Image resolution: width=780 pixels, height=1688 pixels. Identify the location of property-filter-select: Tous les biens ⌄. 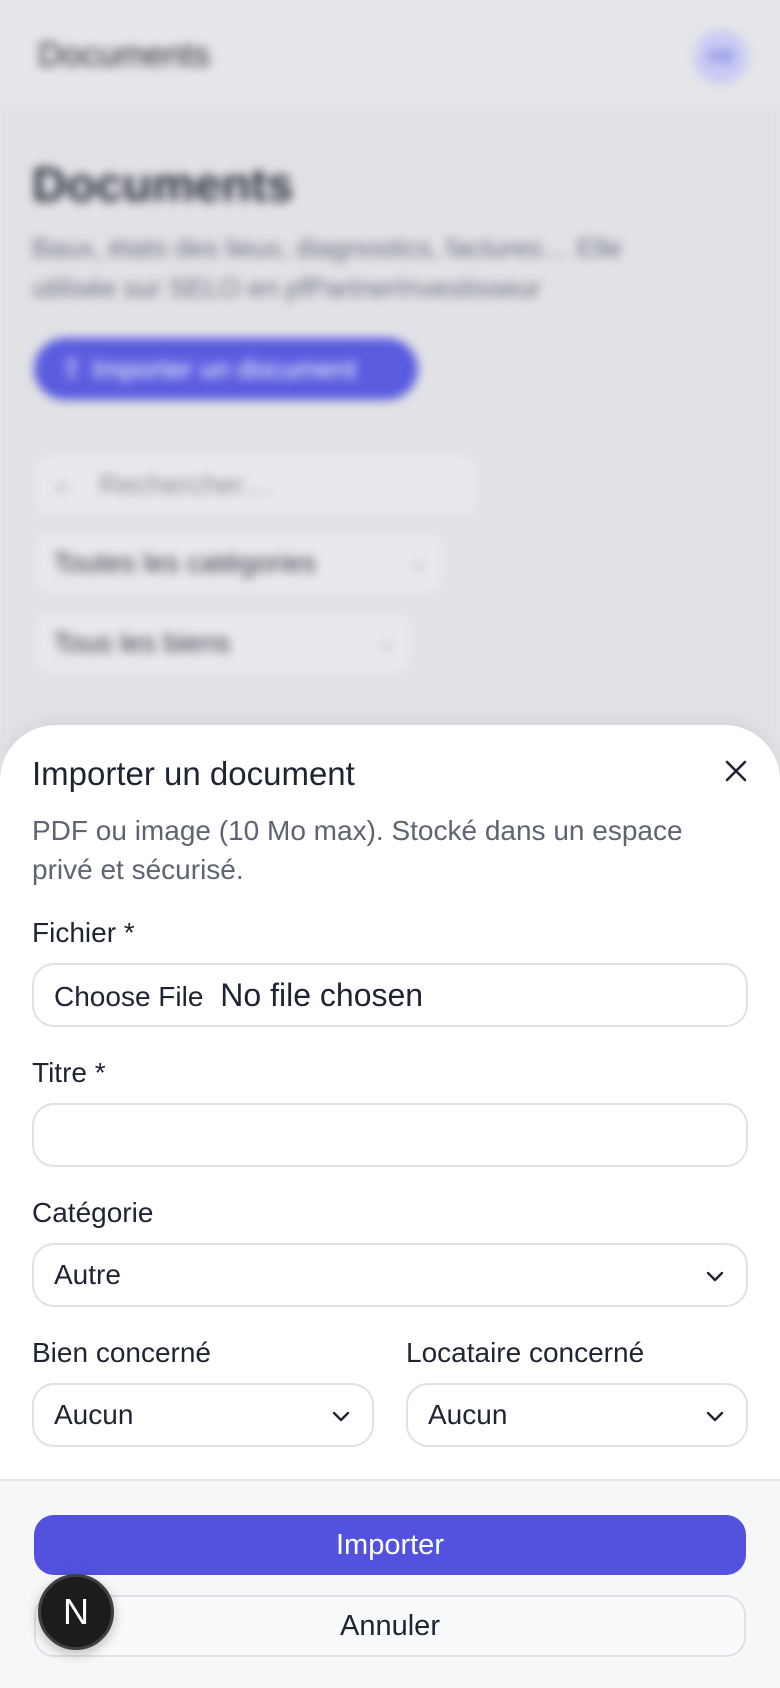
(223, 643).